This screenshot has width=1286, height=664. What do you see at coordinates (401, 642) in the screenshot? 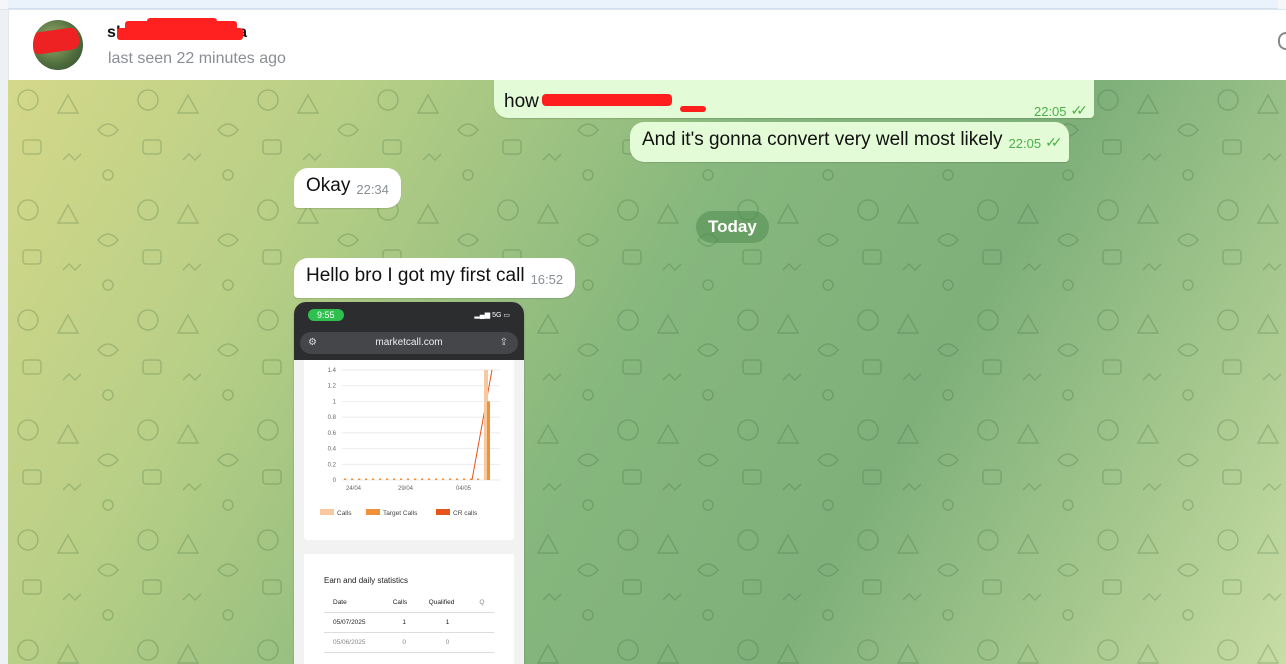
I see `cell-calls: 0` at bounding box center [401, 642].